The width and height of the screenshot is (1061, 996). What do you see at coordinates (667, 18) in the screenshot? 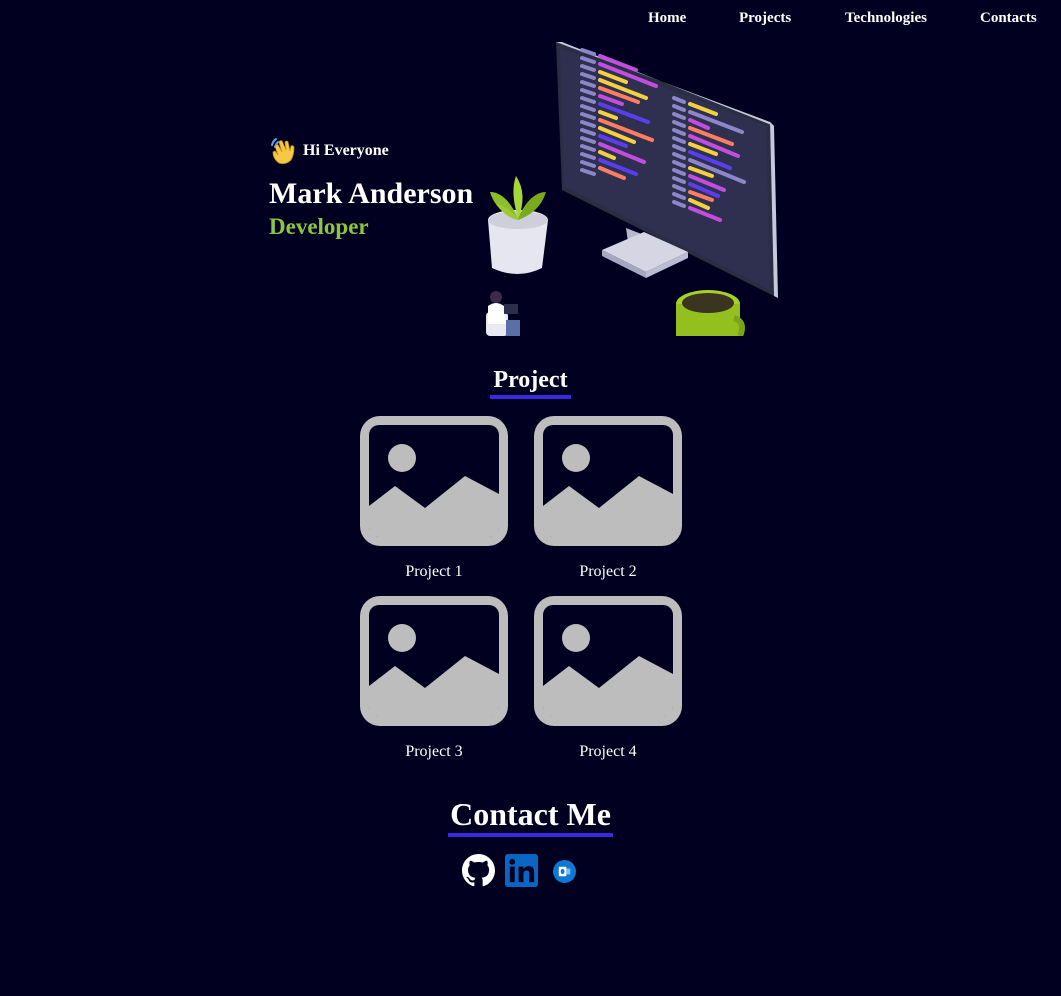
I see `nav-home: Home` at bounding box center [667, 18].